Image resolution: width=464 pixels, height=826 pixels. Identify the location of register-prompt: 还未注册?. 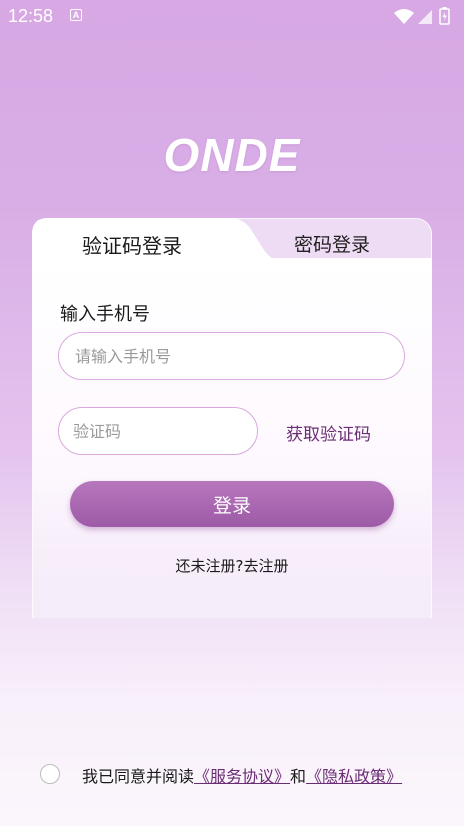
(209, 566).